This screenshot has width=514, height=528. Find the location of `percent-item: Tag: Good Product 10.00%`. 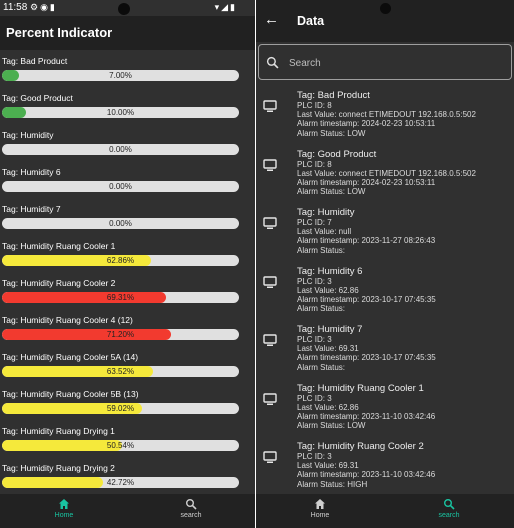

percent-item: Tag: Good Product 10.00% is located at coordinates (127, 105).